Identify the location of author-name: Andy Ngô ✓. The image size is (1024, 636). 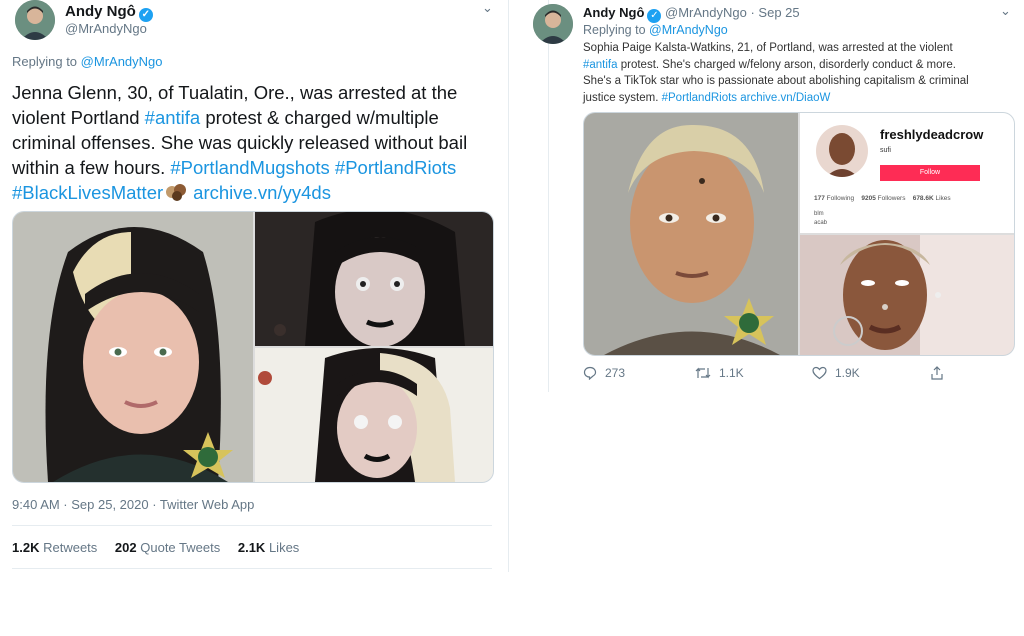
(109, 12).